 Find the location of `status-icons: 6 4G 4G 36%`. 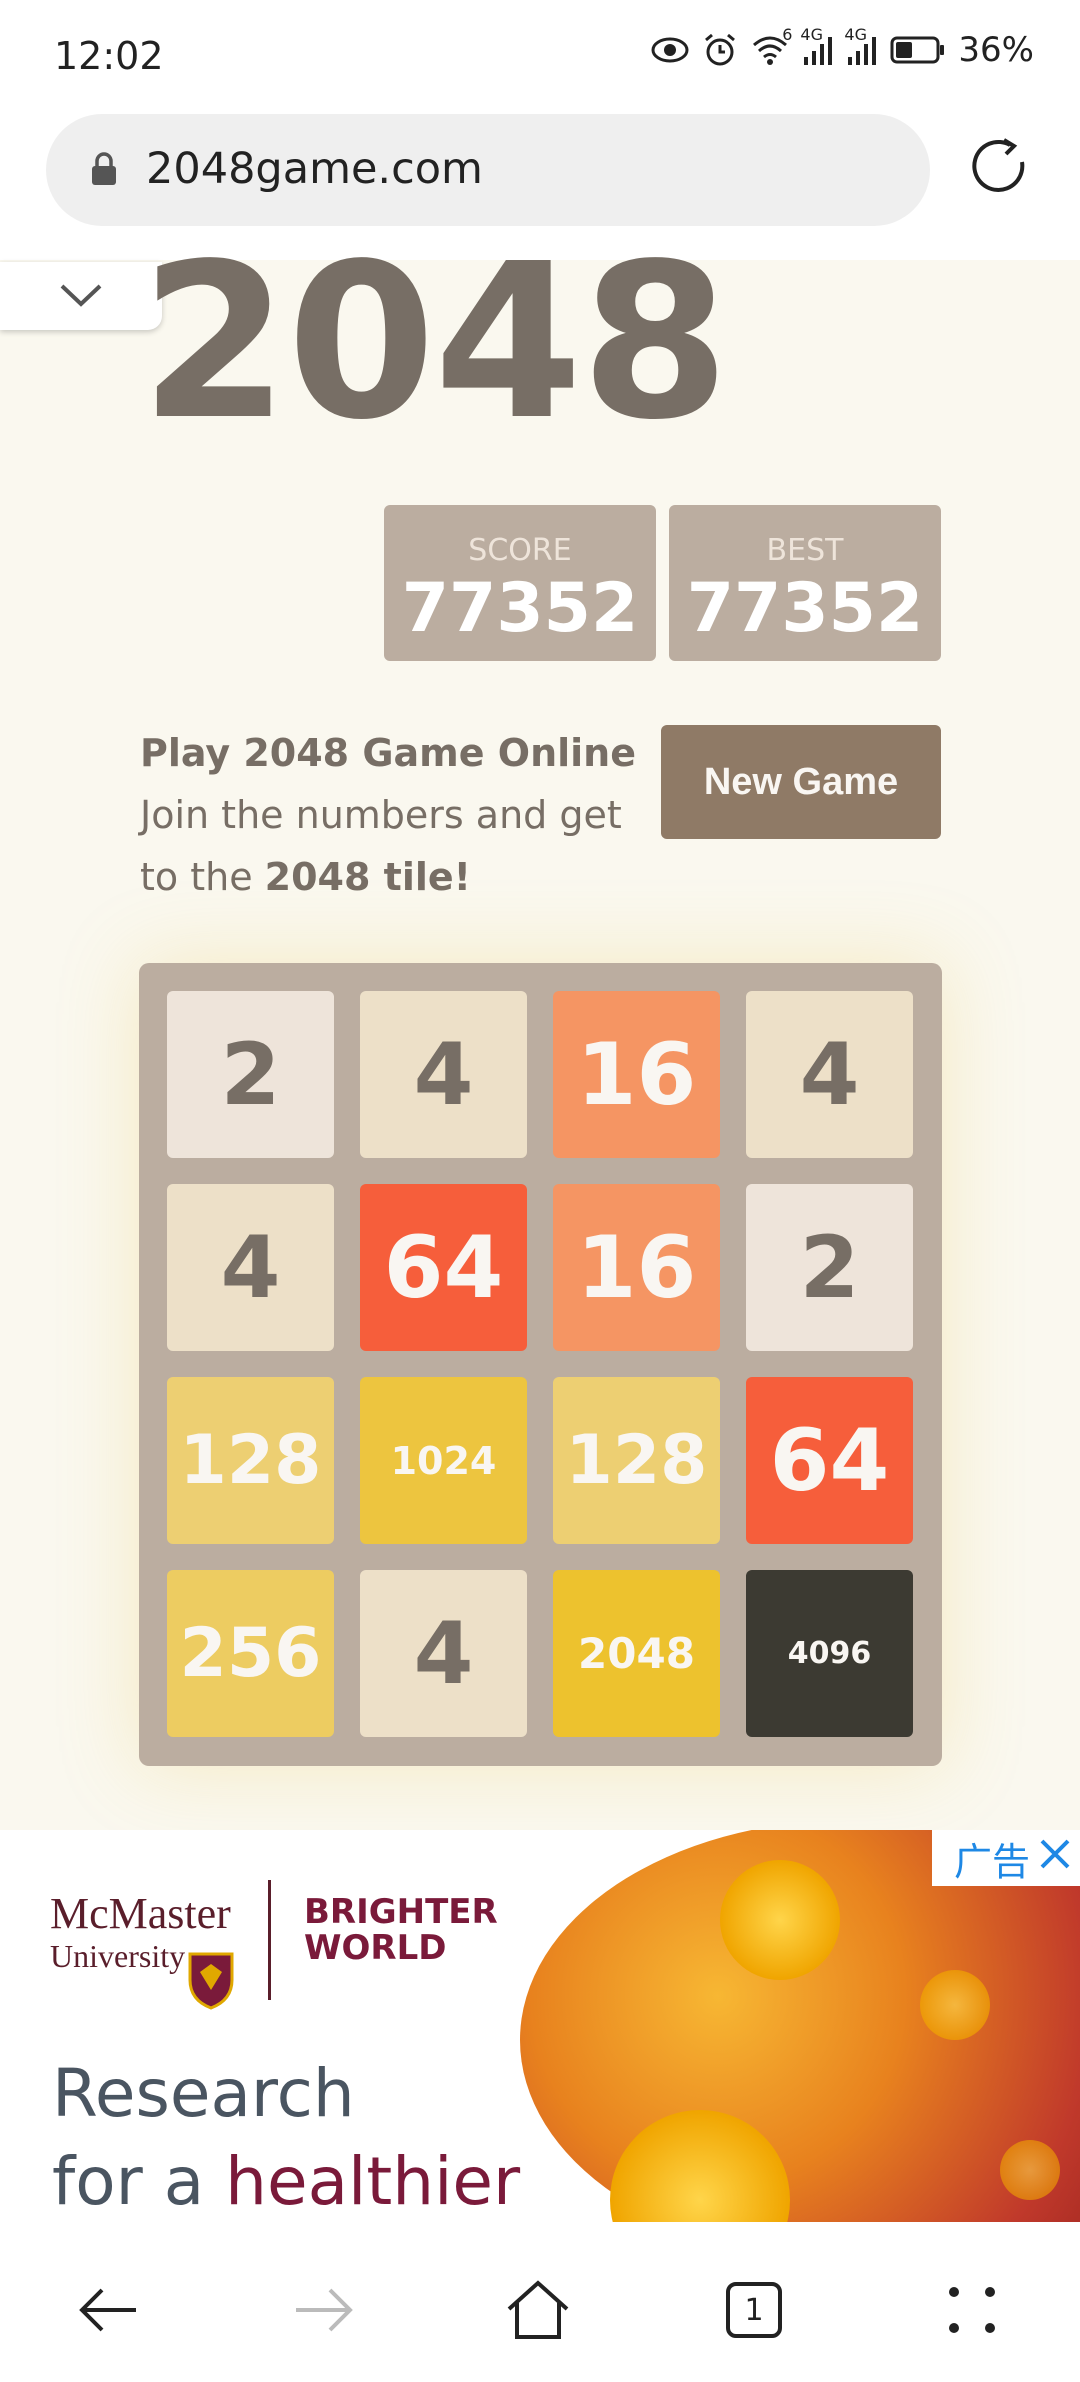

status-icons: 6 4G 4G 36% is located at coordinates (842, 47).